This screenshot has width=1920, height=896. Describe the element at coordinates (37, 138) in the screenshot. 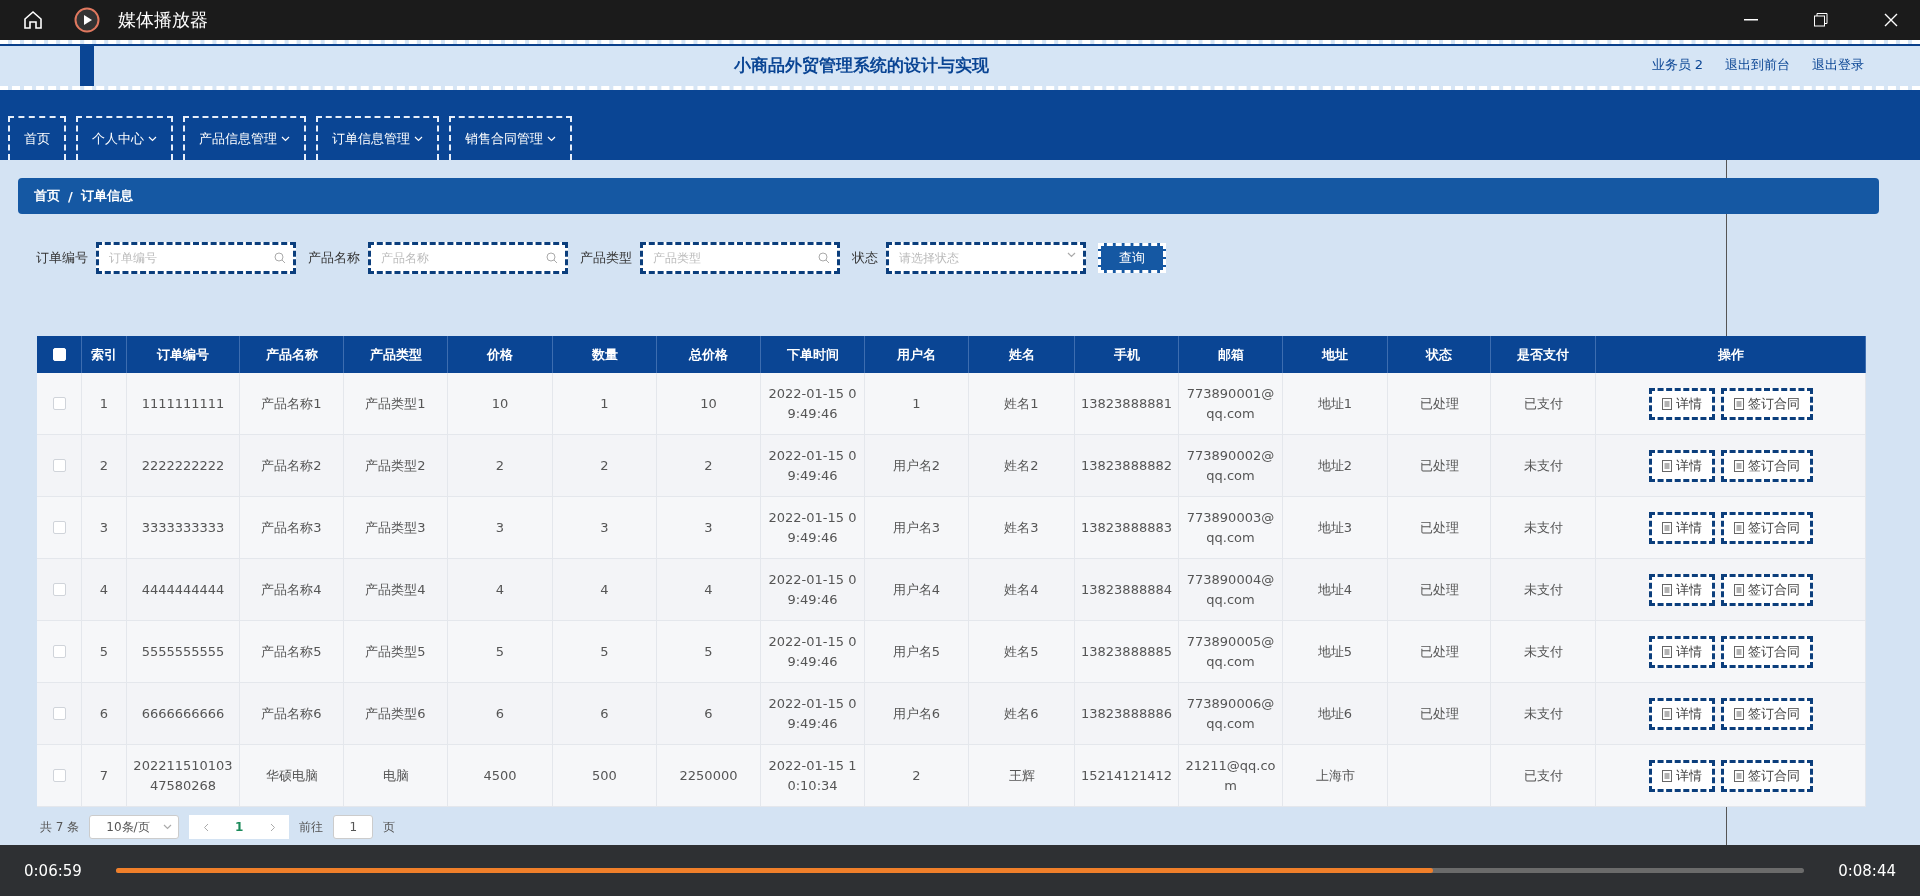

I see `nav-tab: 首页` at that location.